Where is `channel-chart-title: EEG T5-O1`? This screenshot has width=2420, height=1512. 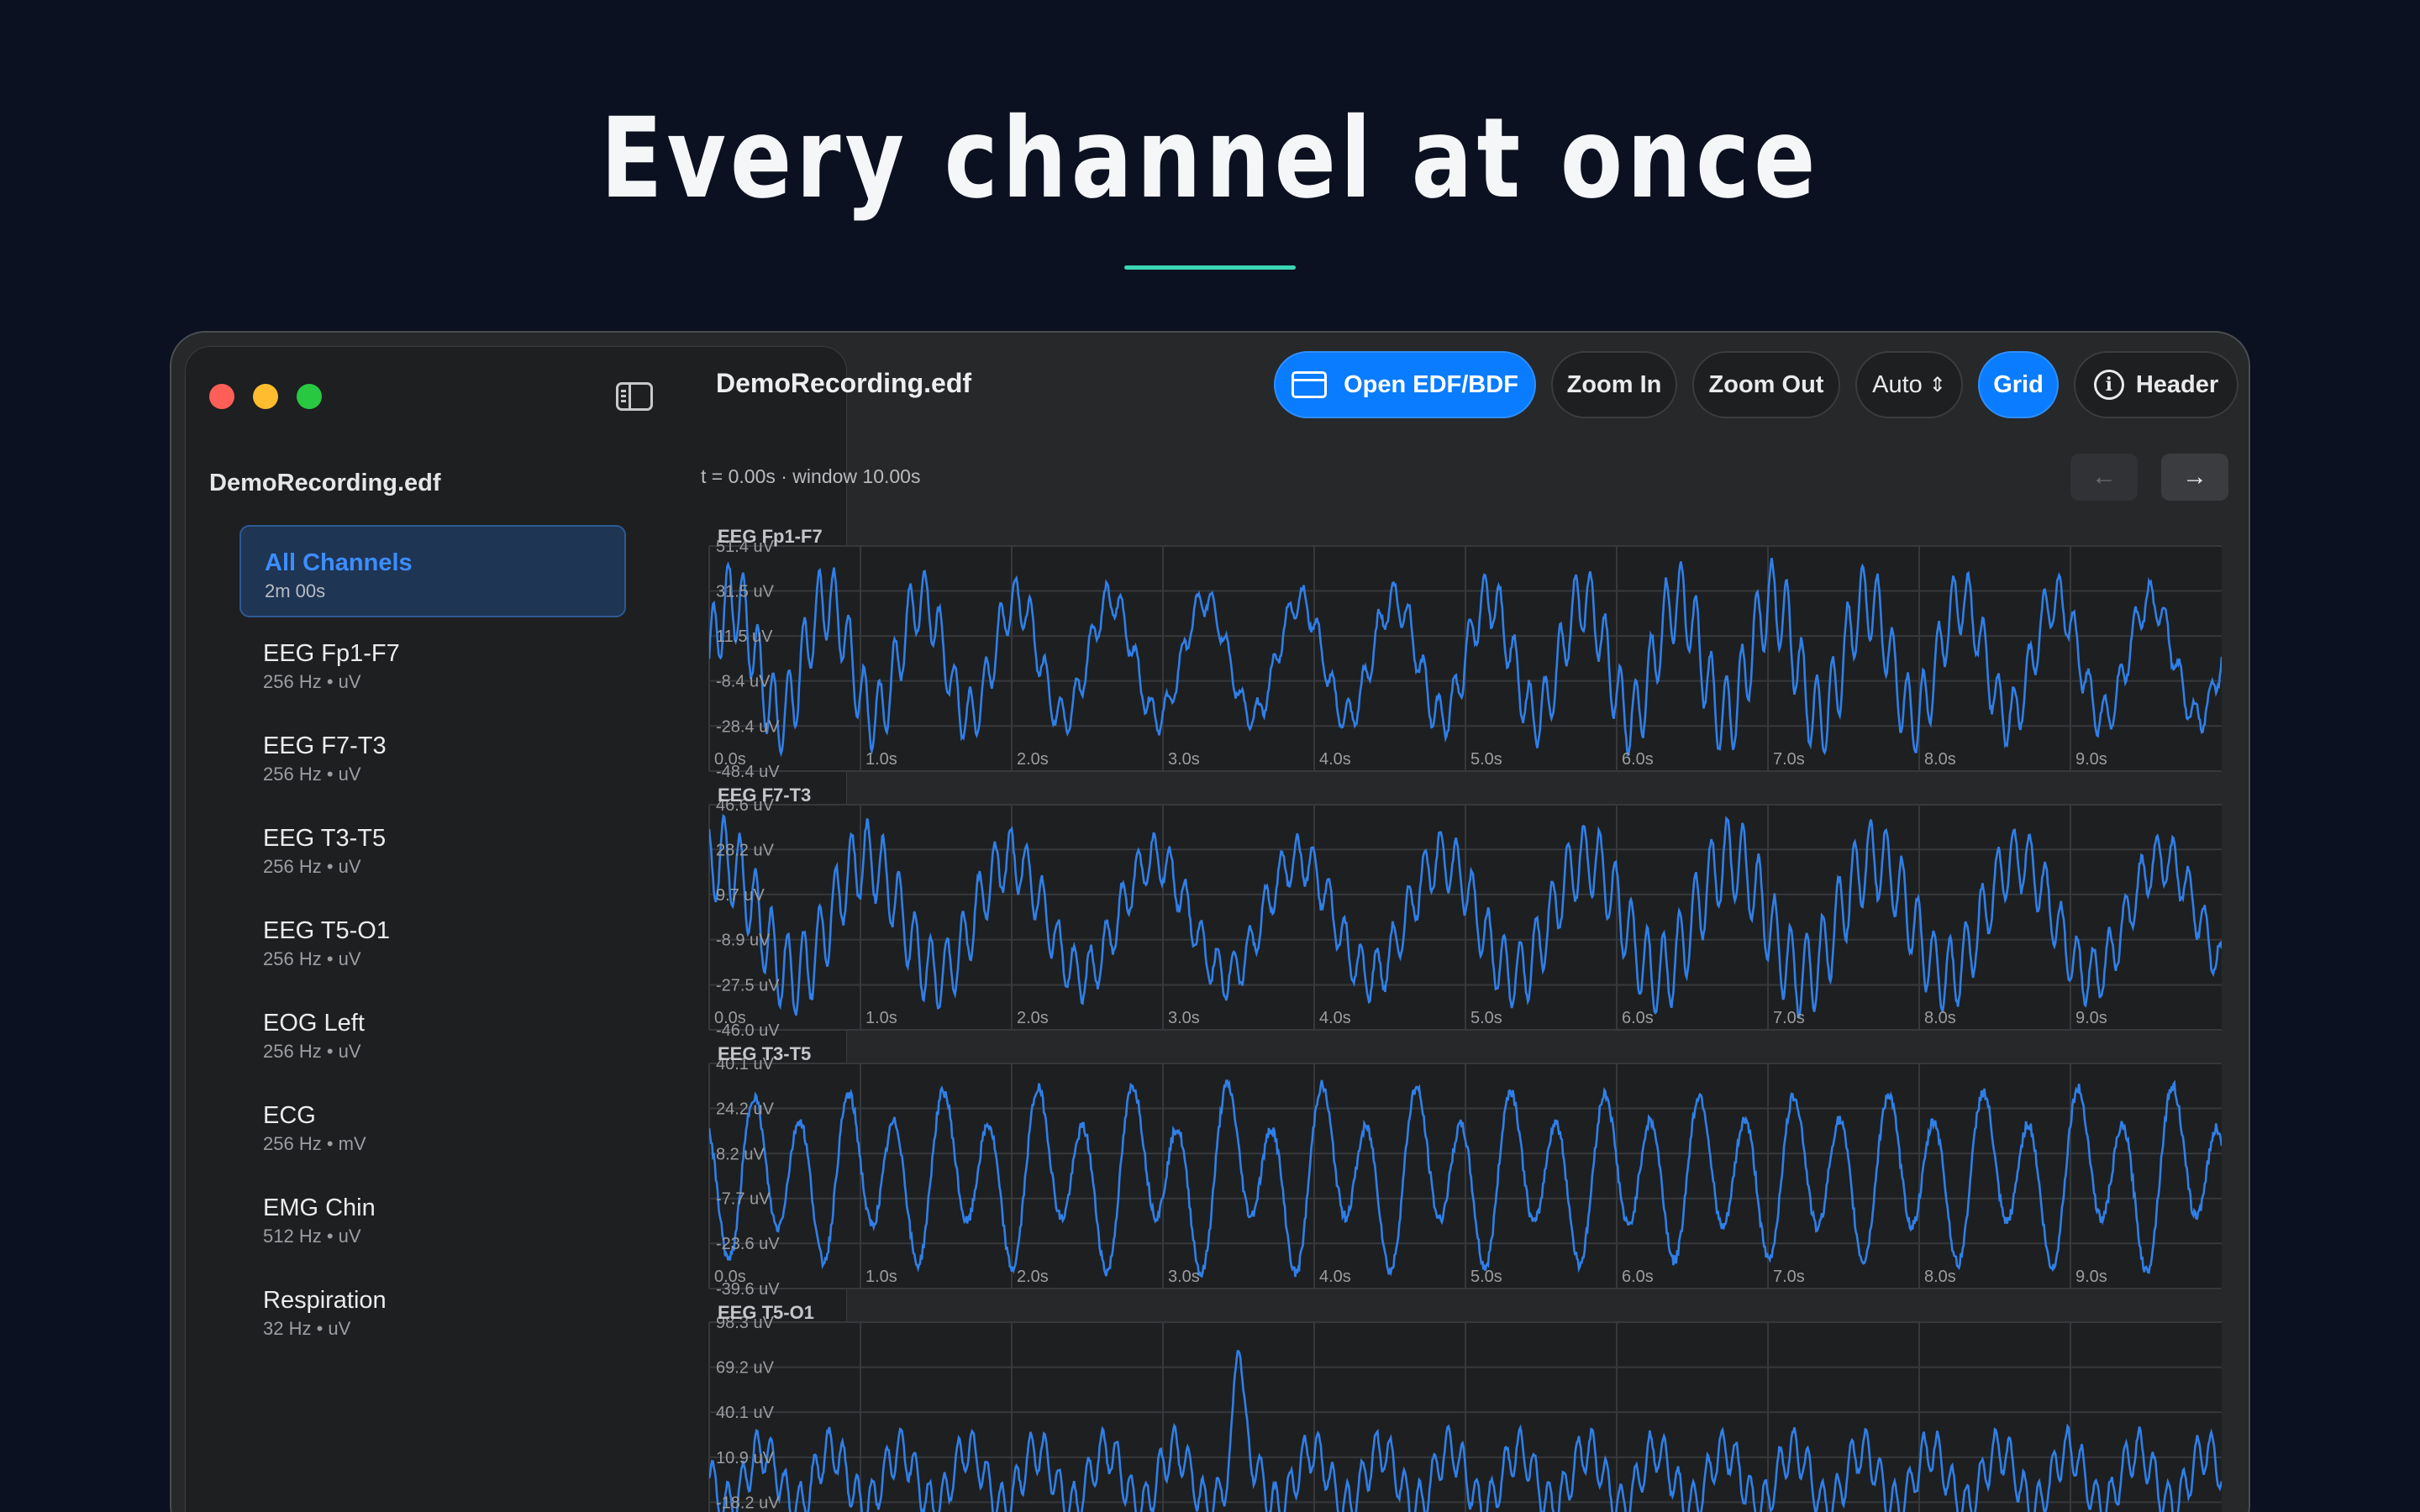
channel-chart-title: EEG T5-O1 is located at coordinates (766, 1312).